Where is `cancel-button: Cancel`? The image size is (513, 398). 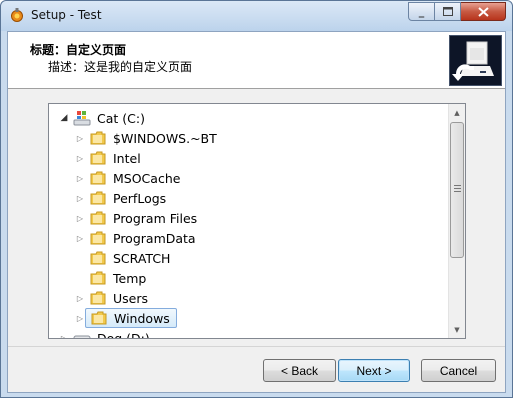
cancel-button: Cancel is located at coordinates (458, 370).